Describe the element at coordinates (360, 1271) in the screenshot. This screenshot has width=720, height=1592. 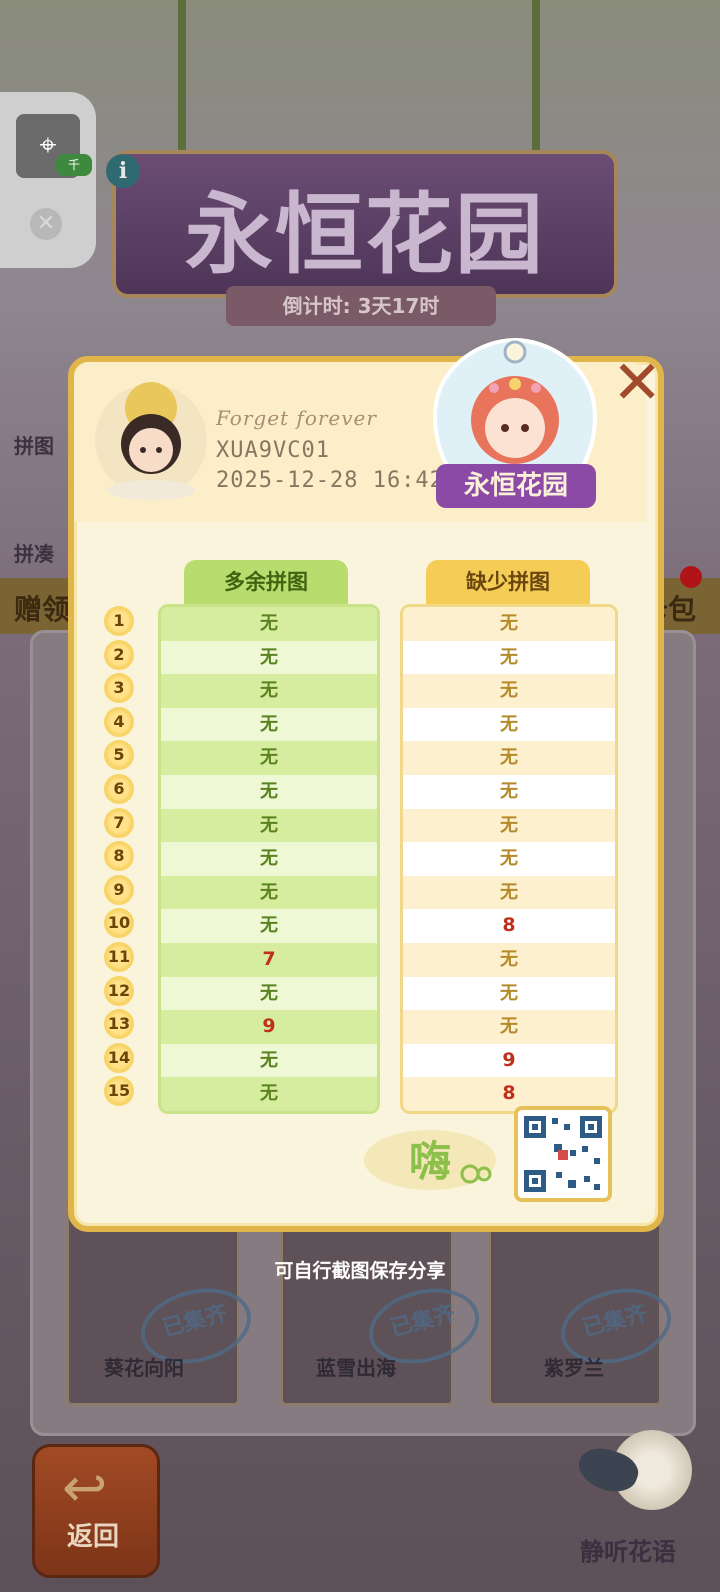
I see `screenshot-hint: 可自行截图保存分享` at that location.